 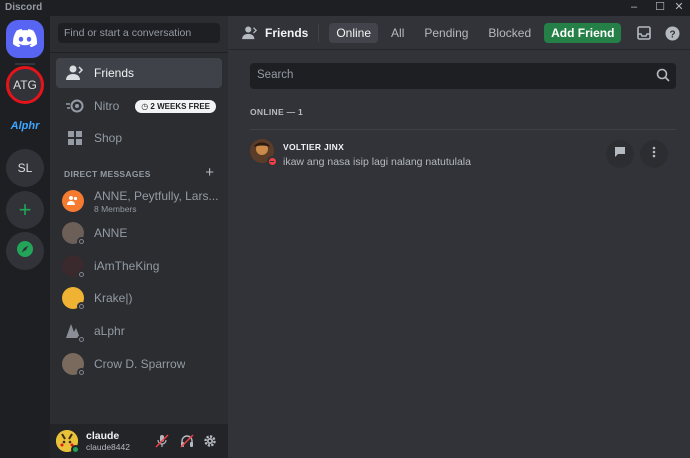 I want to click on nitro-icon, so click(x=75, y=106).